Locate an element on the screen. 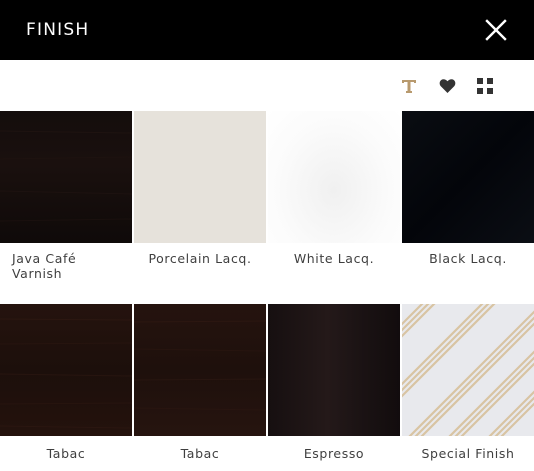 Image resolution: width=534 pixels, height=471 pixels. finish-swatch-black-lacq is located at coordinates (468, 177).